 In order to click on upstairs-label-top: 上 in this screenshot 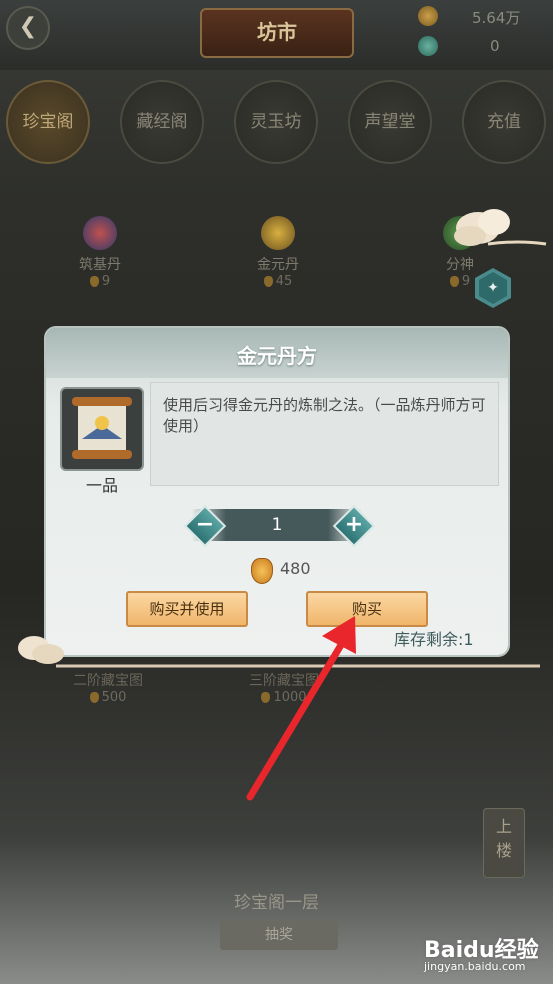, I will do `click(503, 826)`.